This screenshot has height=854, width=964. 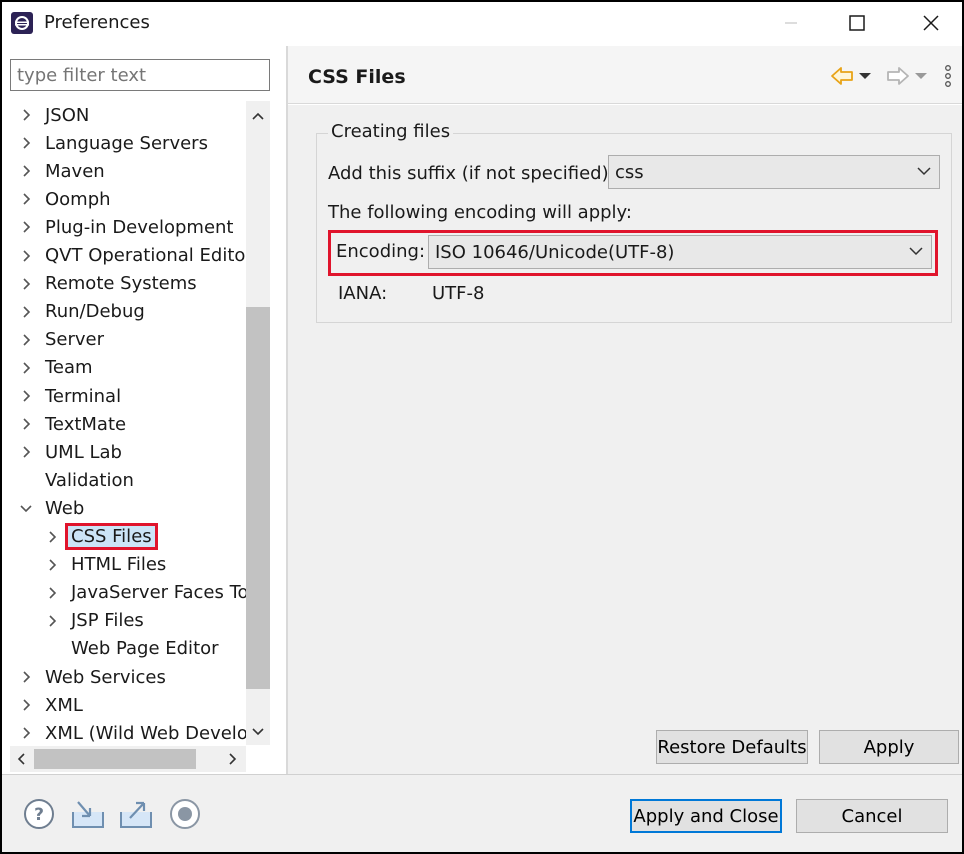 What do you see at coordinates (791, 23) in the screenshot?
I see `minimize-button` at bounding box center [791, 23].